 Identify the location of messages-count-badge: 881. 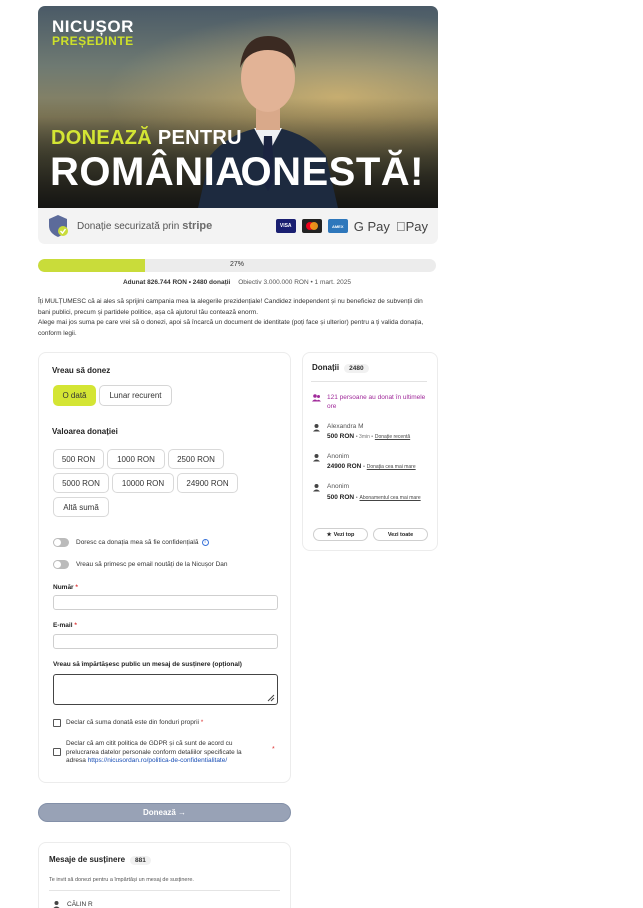
(140, 860).